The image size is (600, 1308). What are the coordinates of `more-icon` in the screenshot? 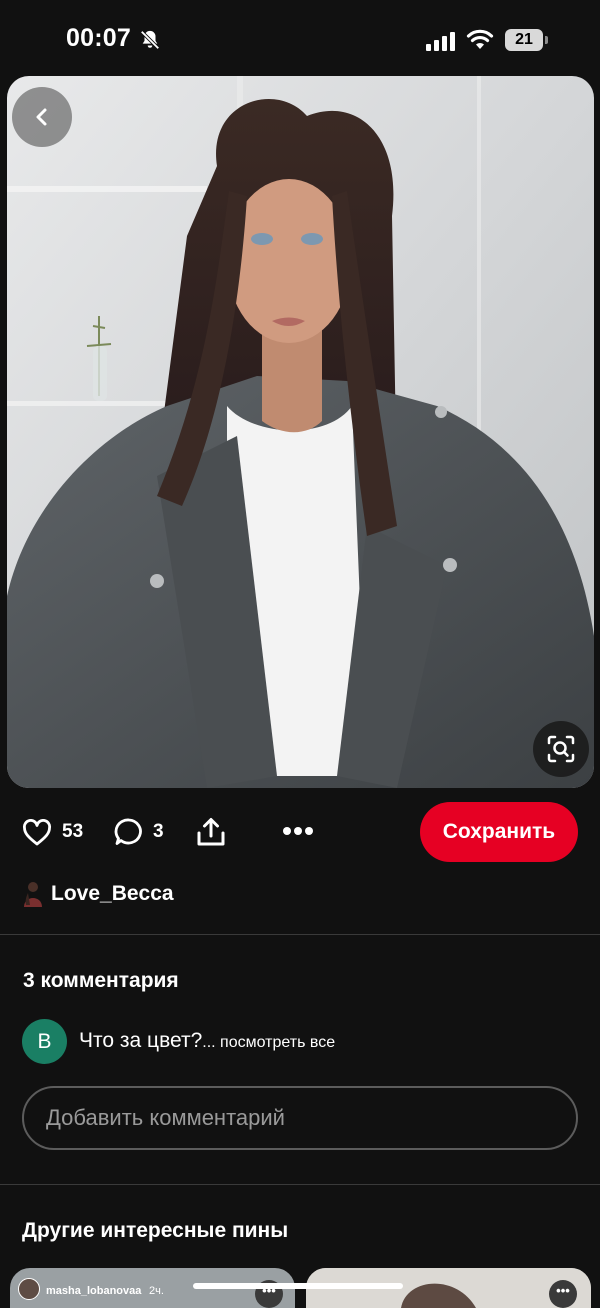 It's located at (298, 831).